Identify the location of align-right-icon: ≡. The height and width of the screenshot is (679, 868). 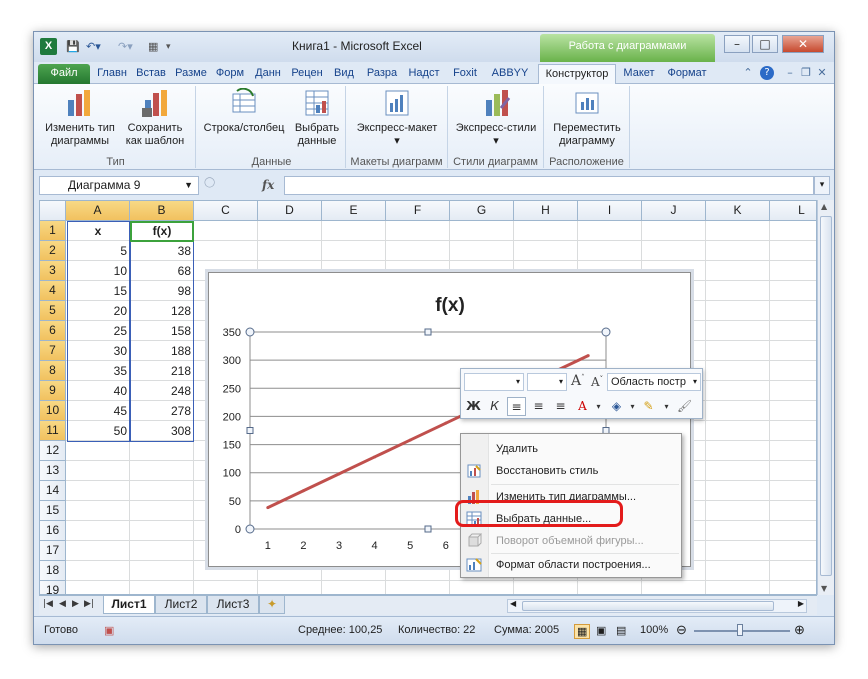
(560, 406).